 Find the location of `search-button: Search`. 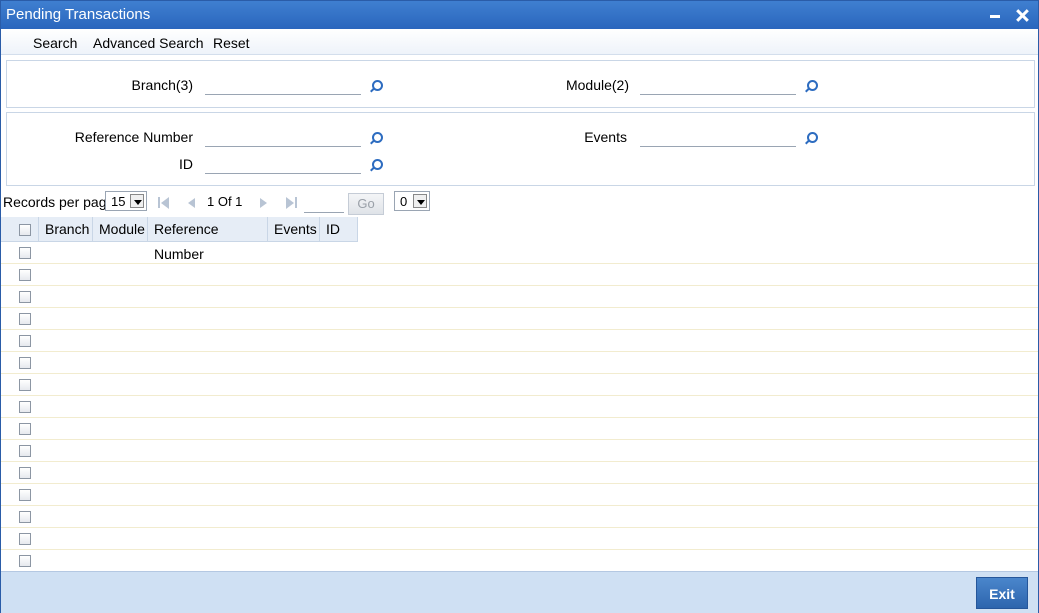

search-button: Search is located at coordinates (55, 43).